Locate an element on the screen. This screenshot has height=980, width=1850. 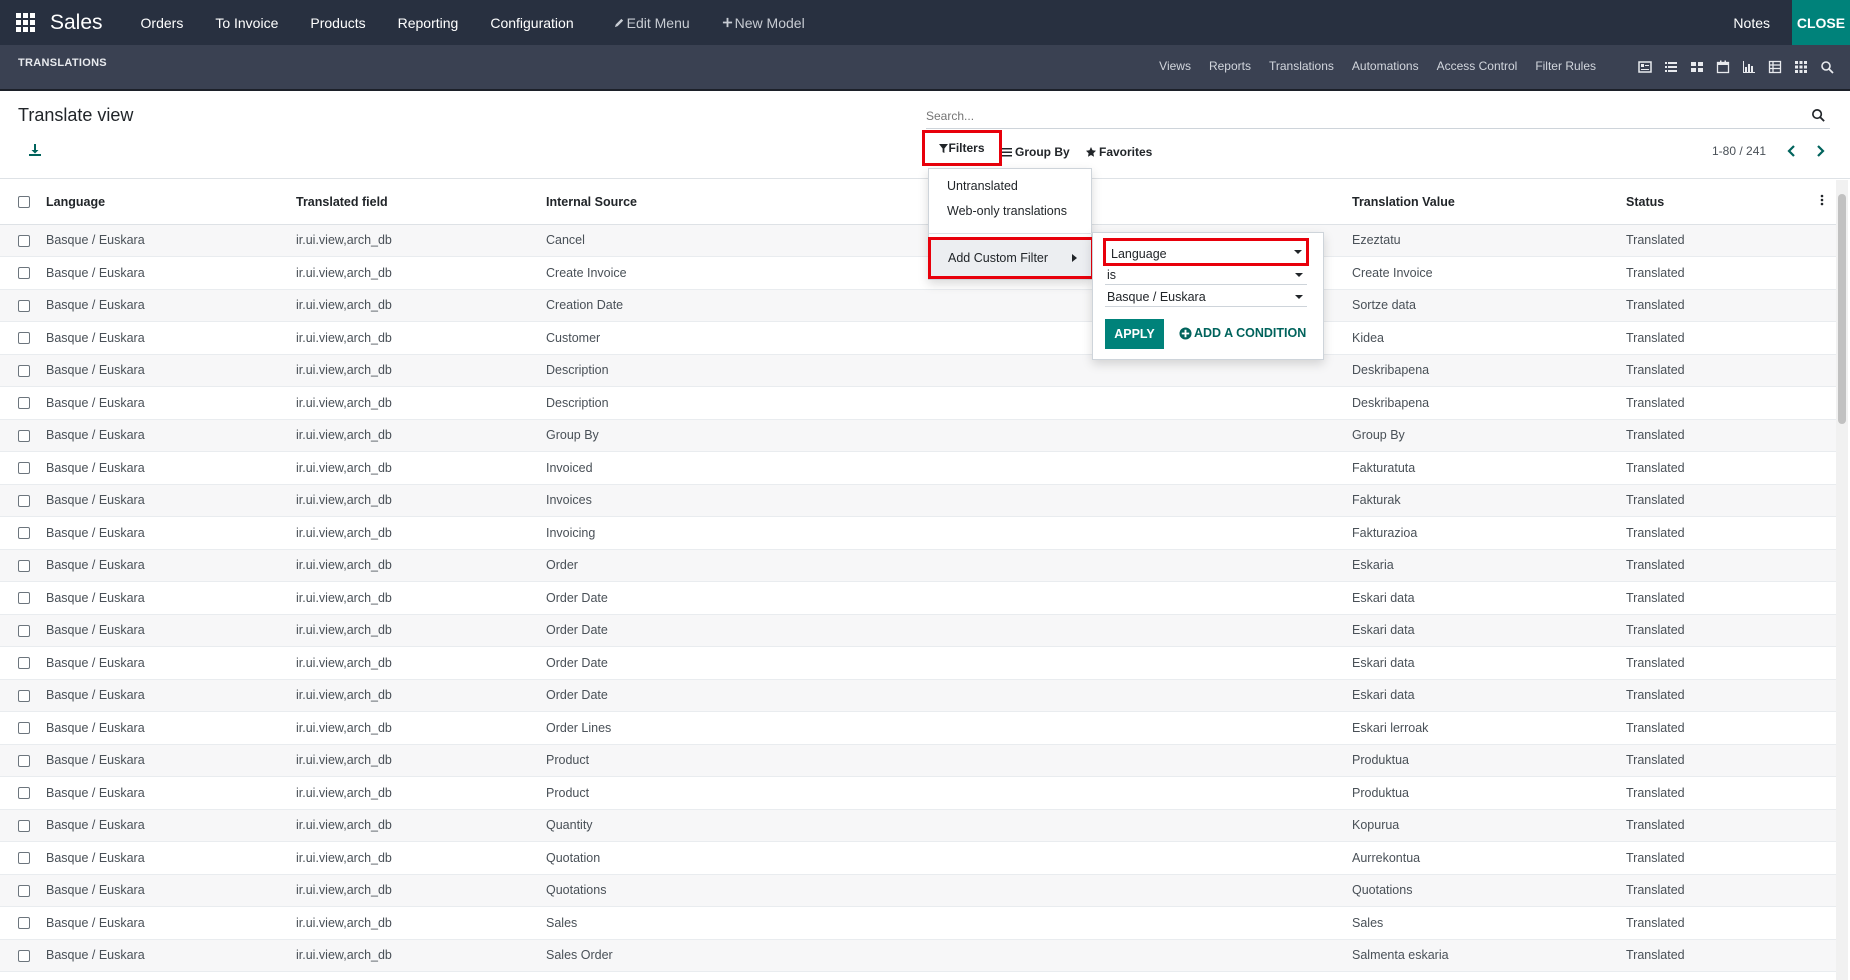
cell-translated-field: ir.ui.view,arch_db is located at coordinates (344, 532).